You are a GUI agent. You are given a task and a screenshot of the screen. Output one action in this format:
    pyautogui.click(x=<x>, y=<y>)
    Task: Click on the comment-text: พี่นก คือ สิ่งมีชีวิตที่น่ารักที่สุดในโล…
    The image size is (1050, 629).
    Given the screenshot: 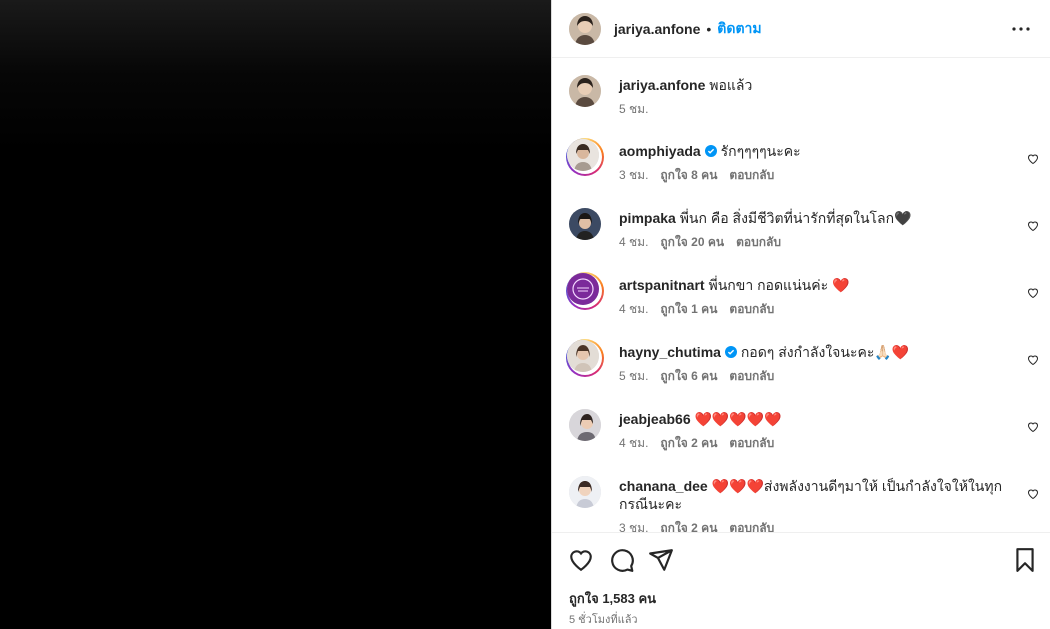 What is the action you would take?
    pyautogui.click(x=795, y=218)
    